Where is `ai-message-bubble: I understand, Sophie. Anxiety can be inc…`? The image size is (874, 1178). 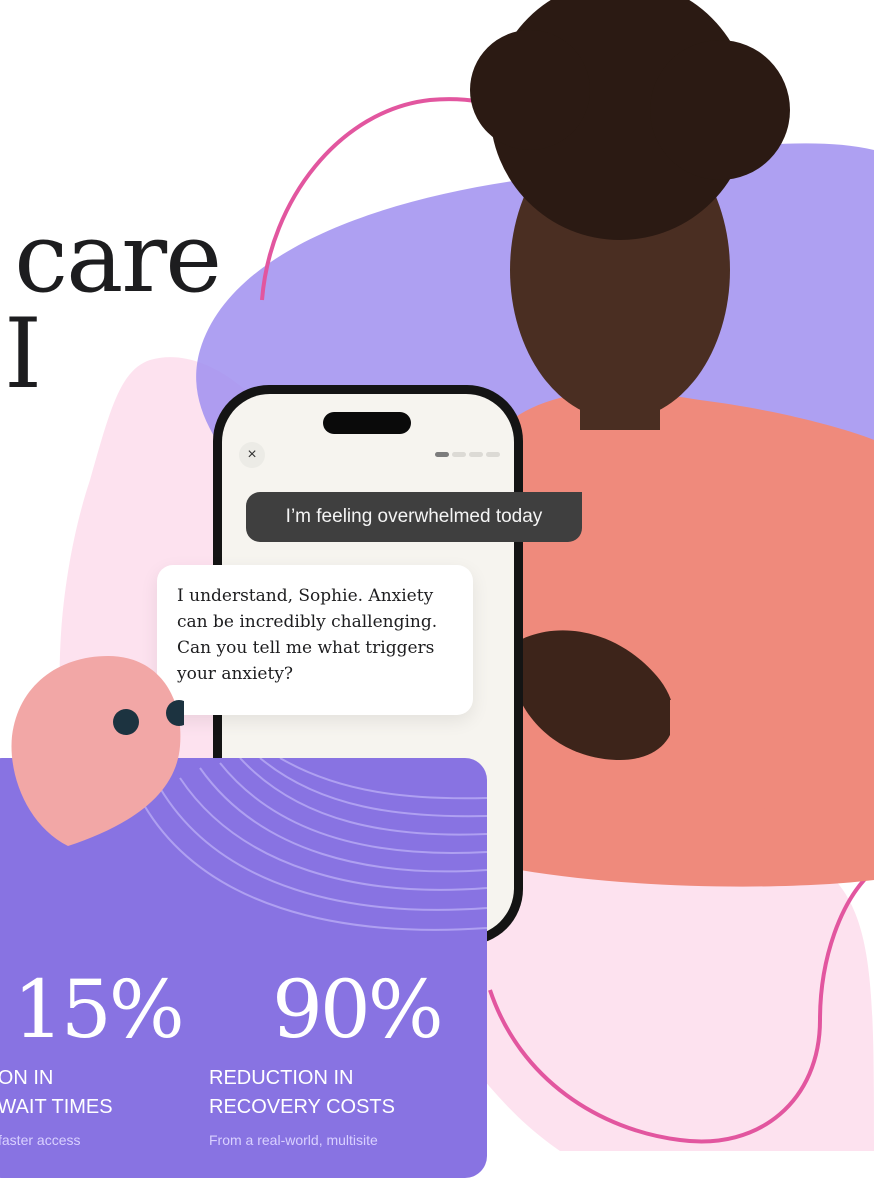
ai-message-bubble: I understand, Sophie. Anxiety can be inc… is located at coordinates (315, 640).